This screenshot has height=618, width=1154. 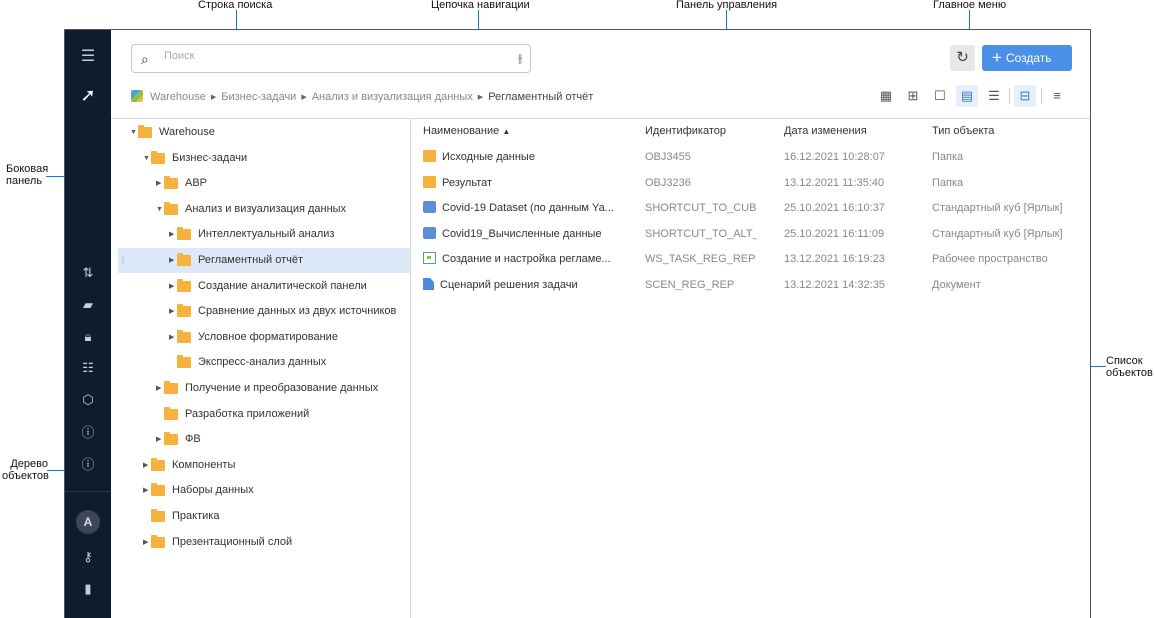 I want to click on tree-node-label: Разработка приложений, so click(x=247, y=413).